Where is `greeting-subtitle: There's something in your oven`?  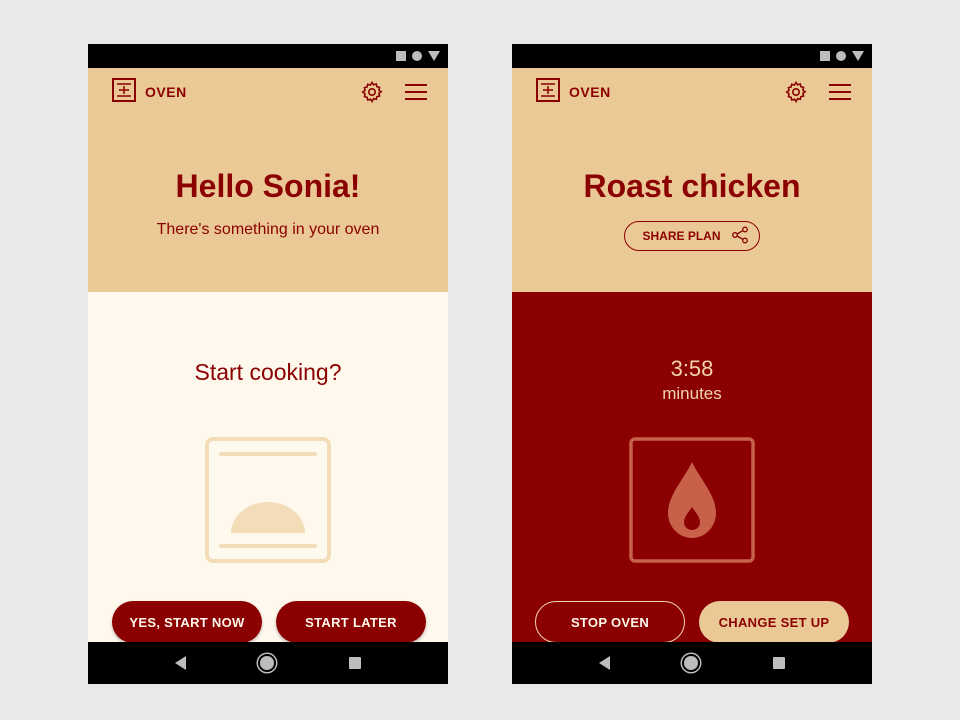 greeting-subtitle: There's something in your oven is located at coordinates (268, 229).